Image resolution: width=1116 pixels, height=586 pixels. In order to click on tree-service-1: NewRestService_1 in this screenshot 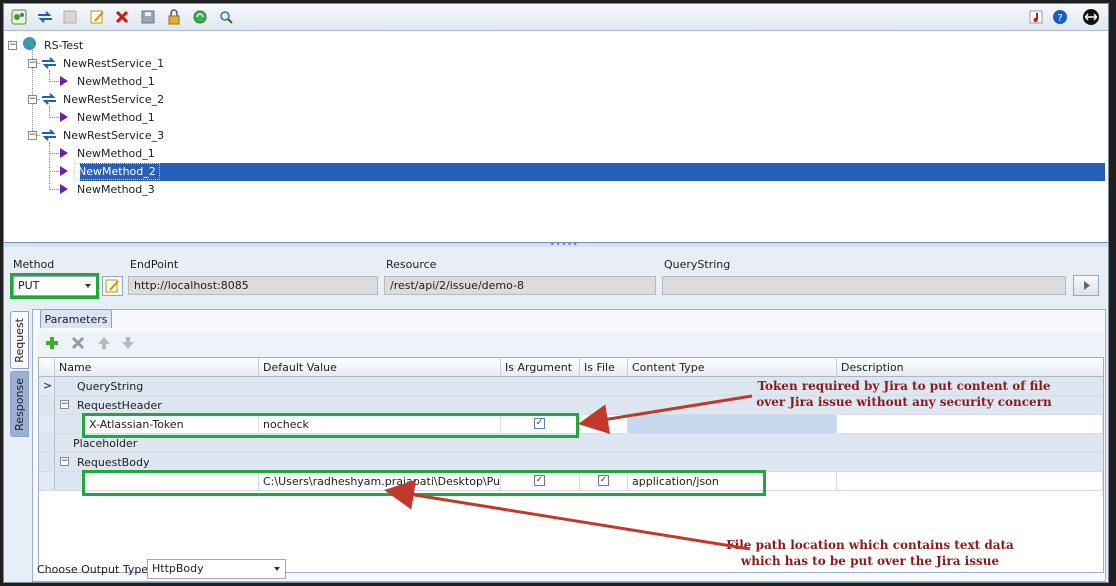, I will do `click(104, 63)`.